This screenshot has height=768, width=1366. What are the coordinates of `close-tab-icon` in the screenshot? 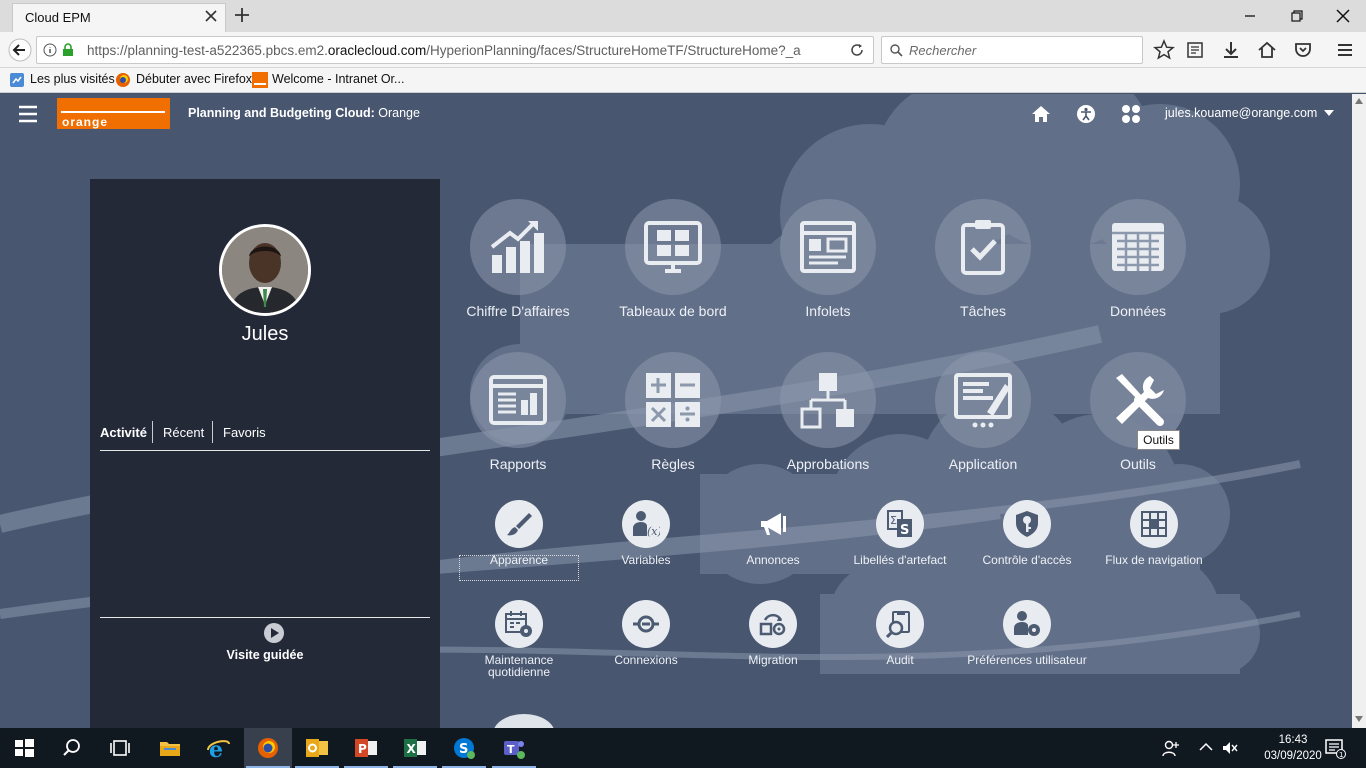 It's located at (211, 16).